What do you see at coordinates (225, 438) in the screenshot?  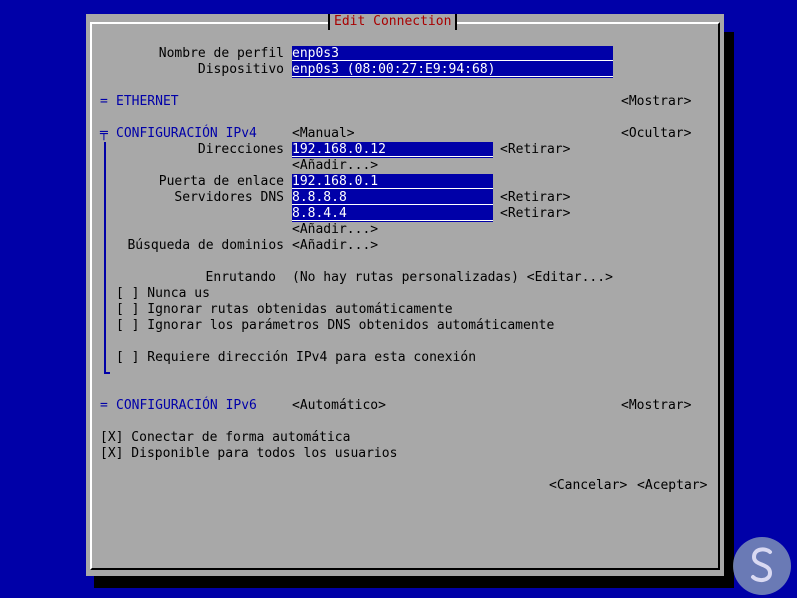 I see `autoconnect-checkbox: [X] Conectar de forma automática` at bounding box center [225, 438].